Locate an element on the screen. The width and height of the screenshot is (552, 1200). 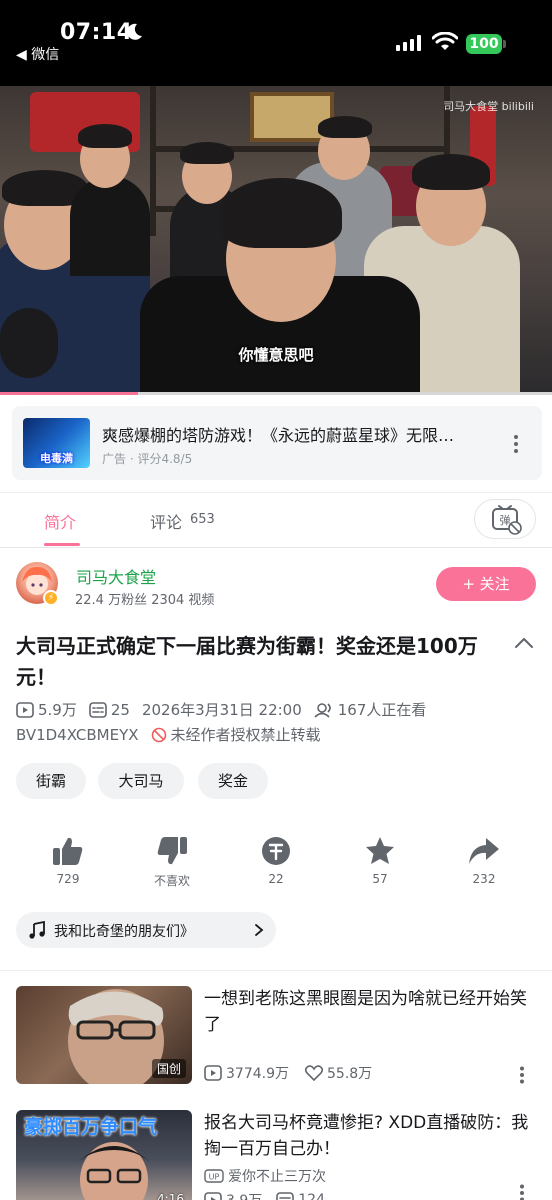
video-id-line: BV1D4XCBMEYX 未经作者授权禁止转载 is located at coordinates (168, 734).